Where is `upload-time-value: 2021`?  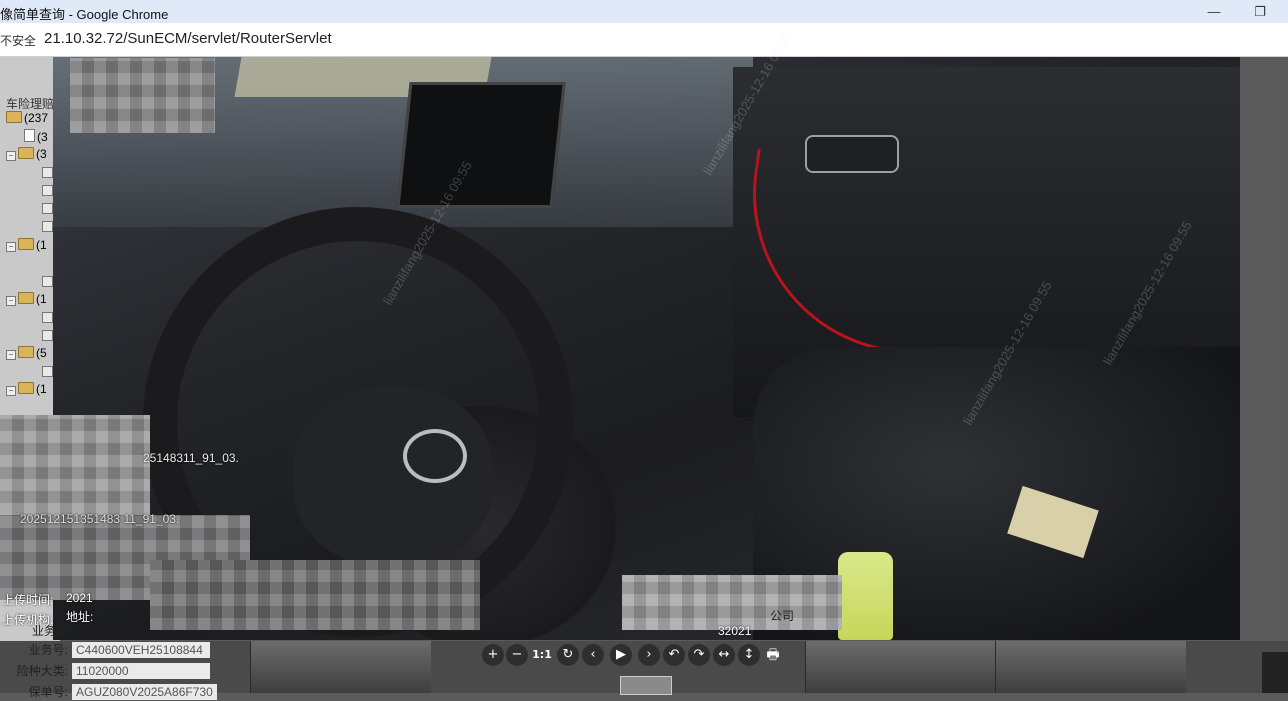
upload-time-value: 2021 is located at coordinates (79, 598).